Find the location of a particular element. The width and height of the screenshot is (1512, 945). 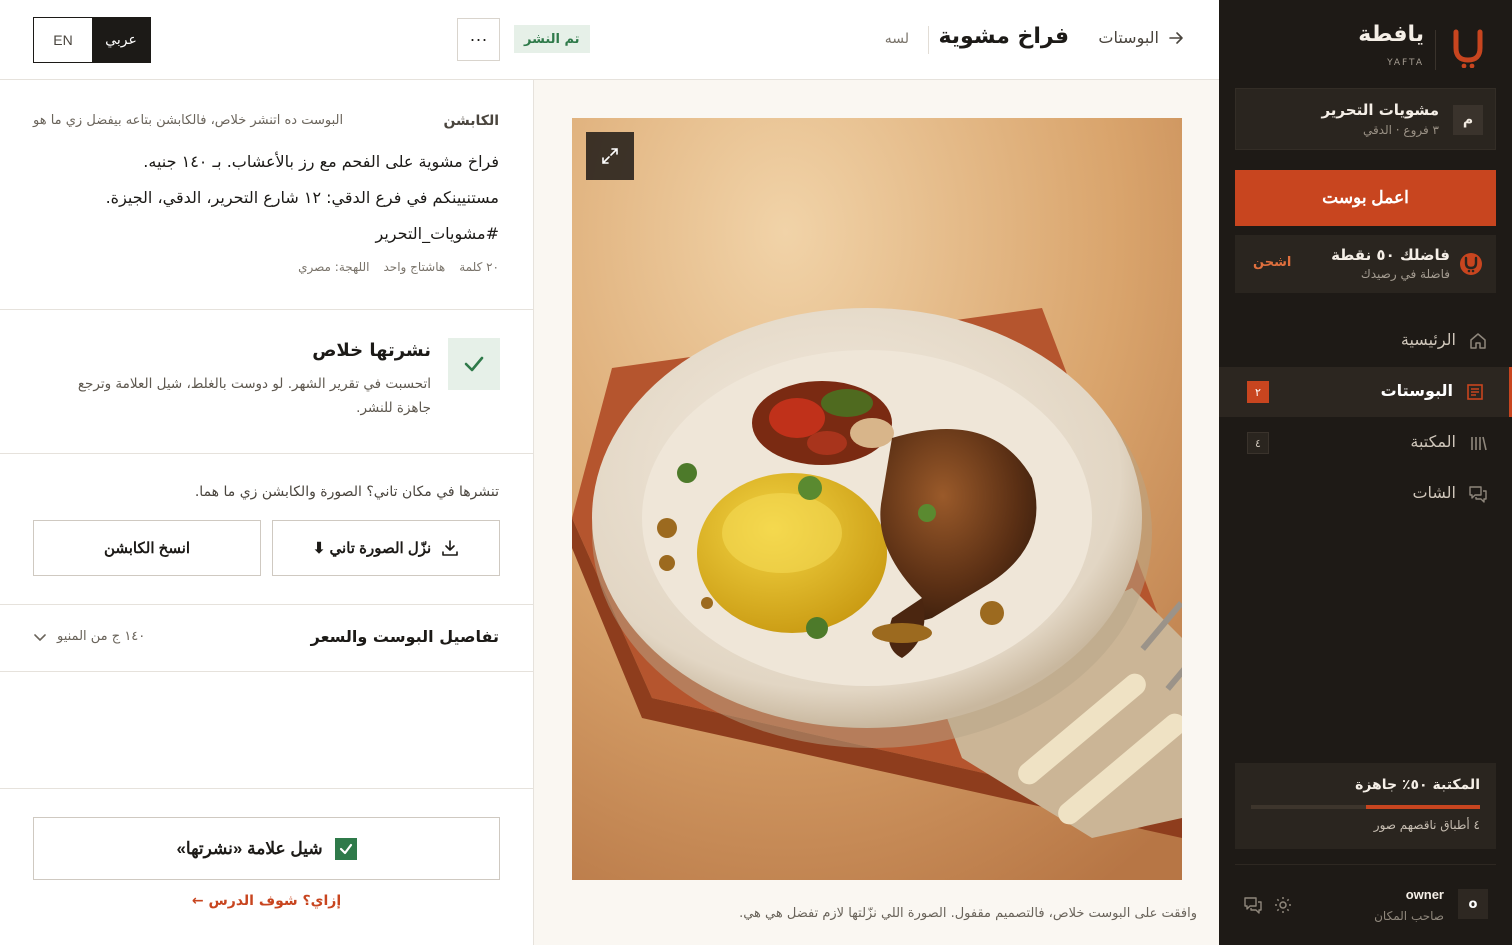

nav-badge: ٤ is located at coordinates (1258, 443).